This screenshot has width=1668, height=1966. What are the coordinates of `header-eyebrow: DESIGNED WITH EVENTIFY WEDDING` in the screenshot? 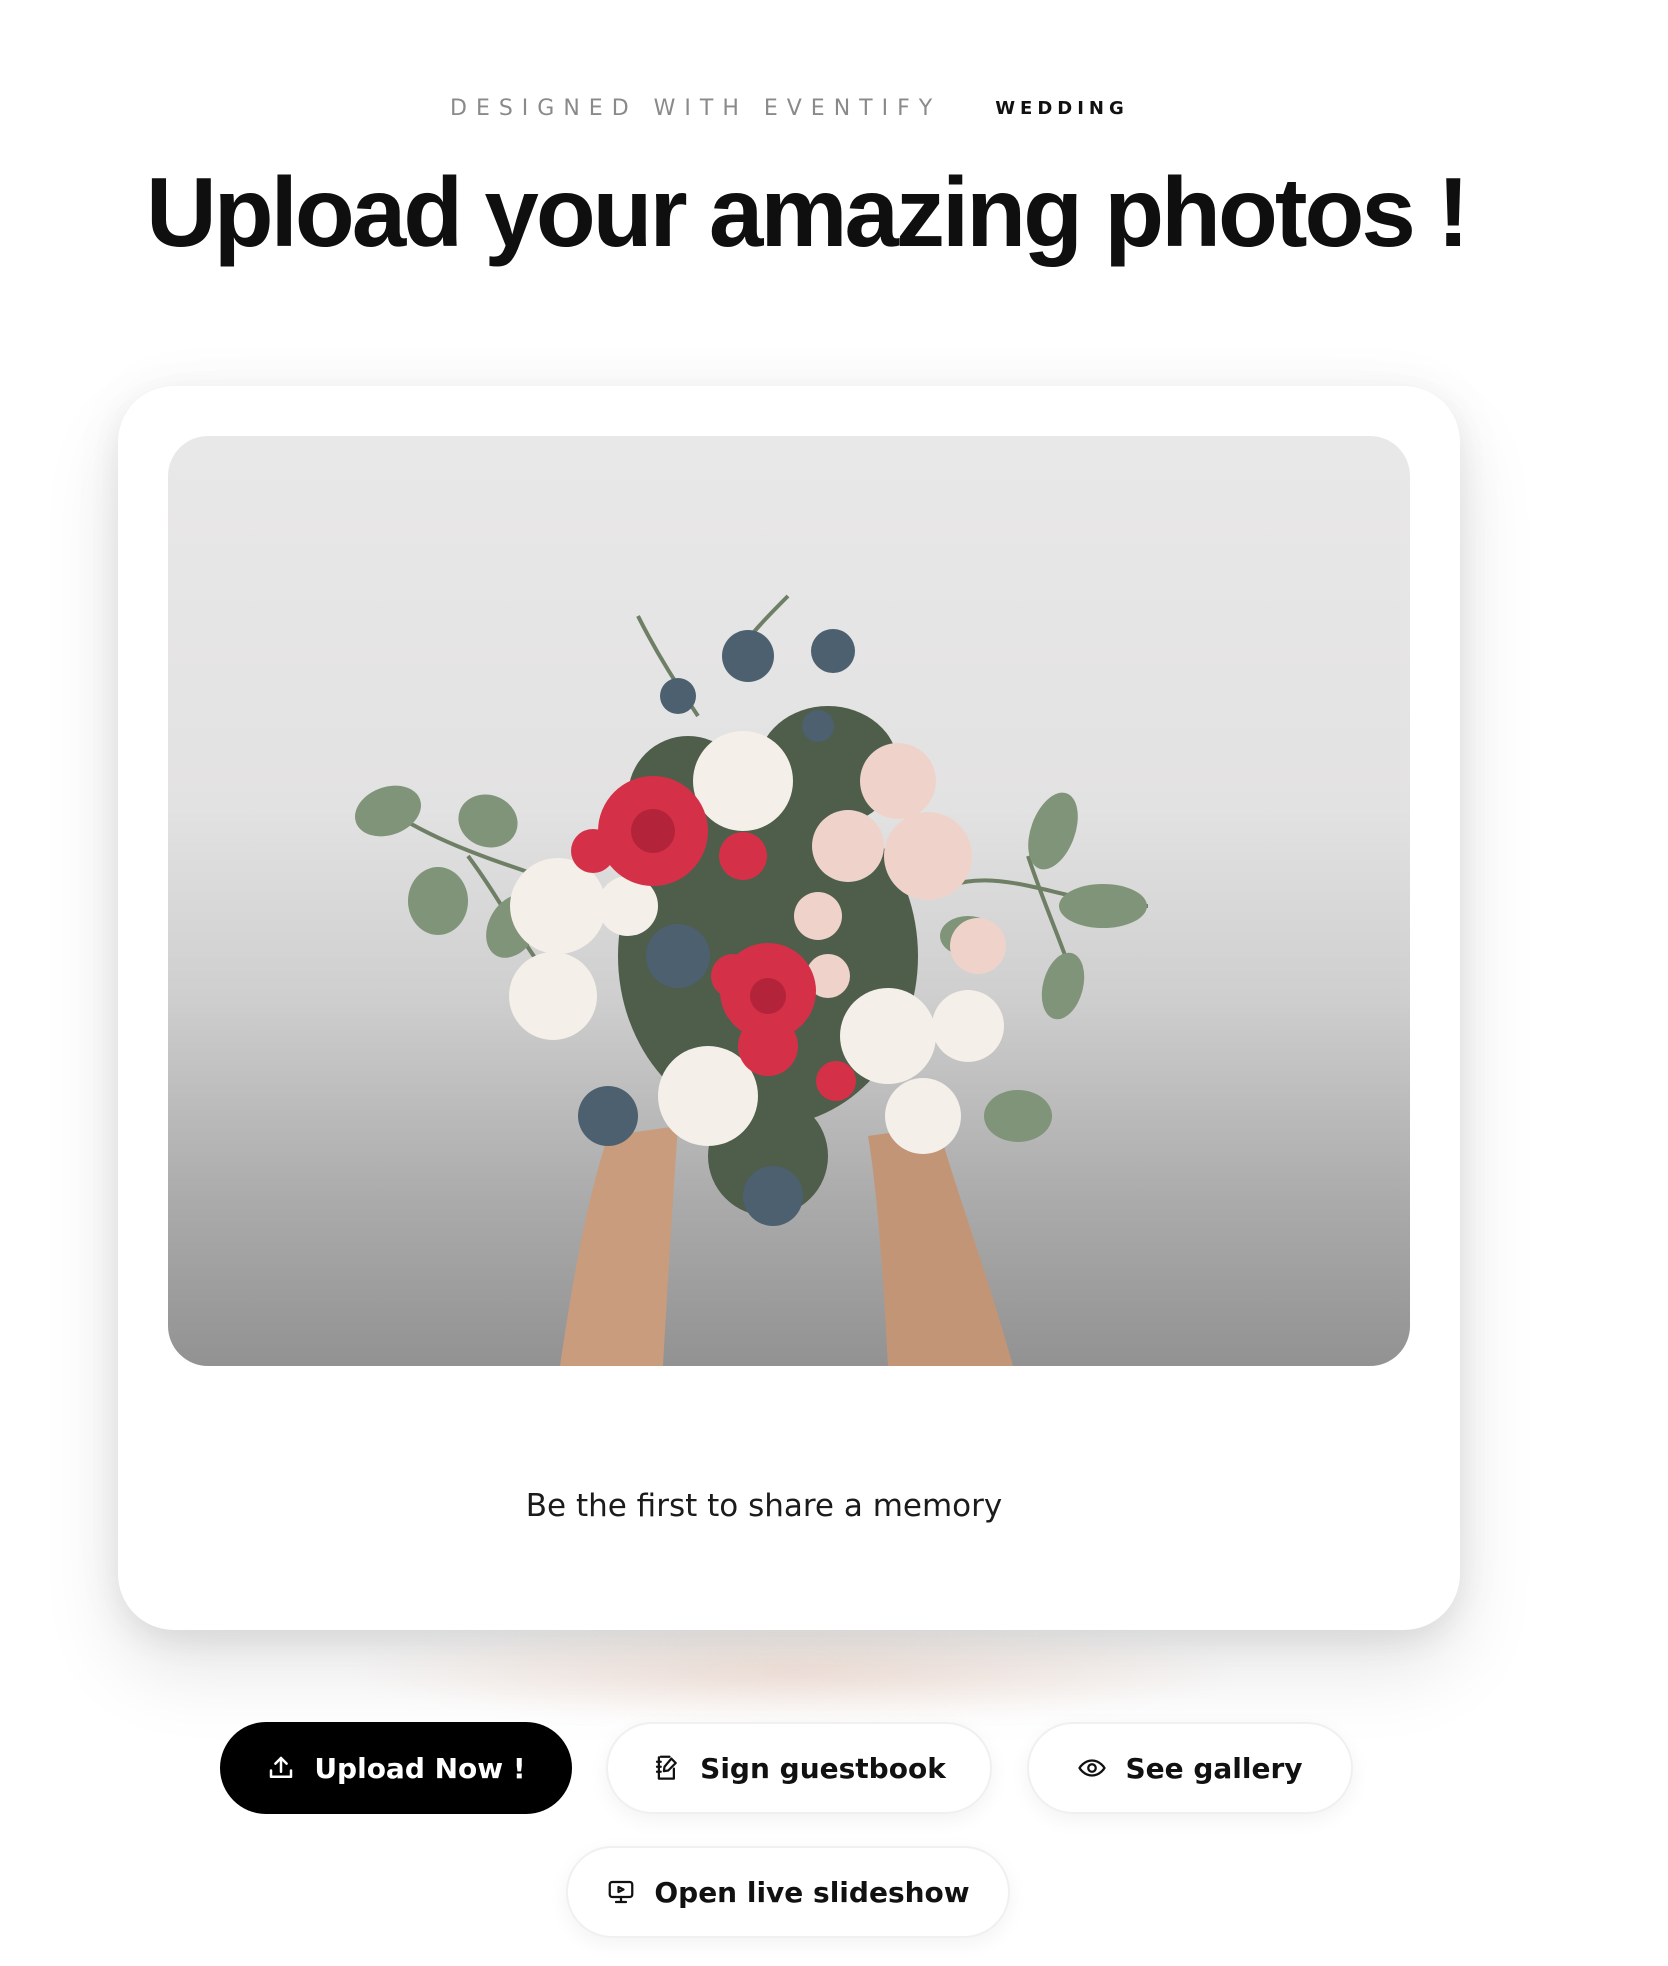 It's located at (789, 108).